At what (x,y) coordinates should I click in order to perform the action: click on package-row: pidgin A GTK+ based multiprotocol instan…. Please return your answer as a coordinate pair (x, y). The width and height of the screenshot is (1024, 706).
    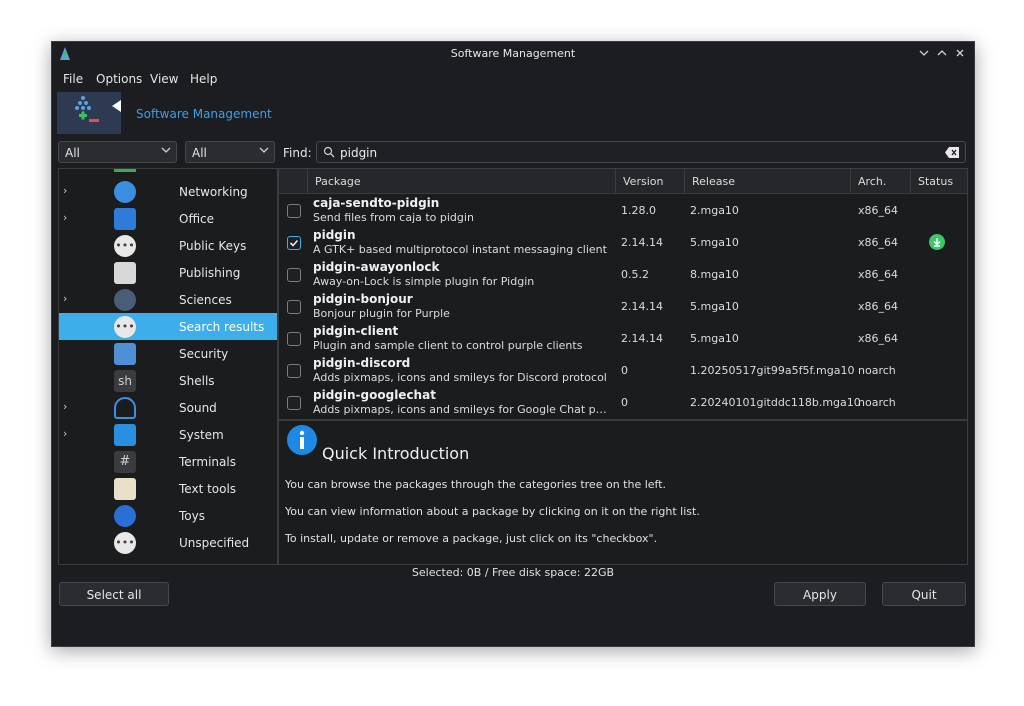
    Looking at the image, I should click on (623, 242).